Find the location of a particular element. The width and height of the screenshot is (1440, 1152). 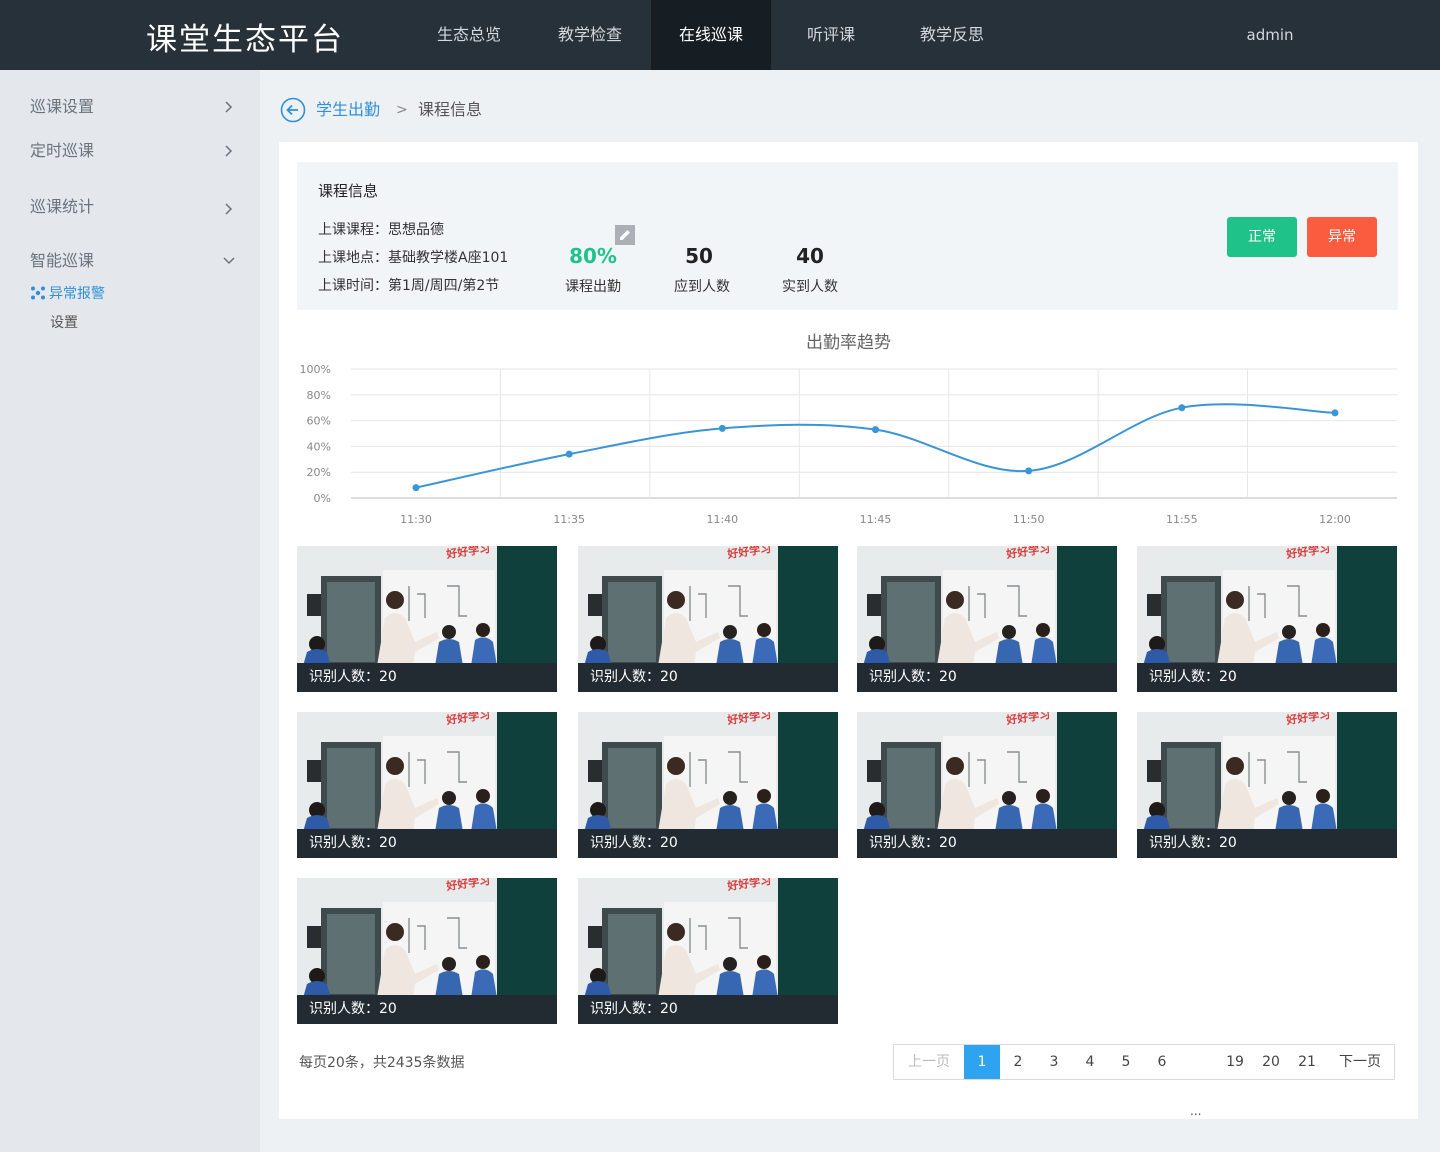

page-button-6: 6 is located at coordinates (1162, 1062).